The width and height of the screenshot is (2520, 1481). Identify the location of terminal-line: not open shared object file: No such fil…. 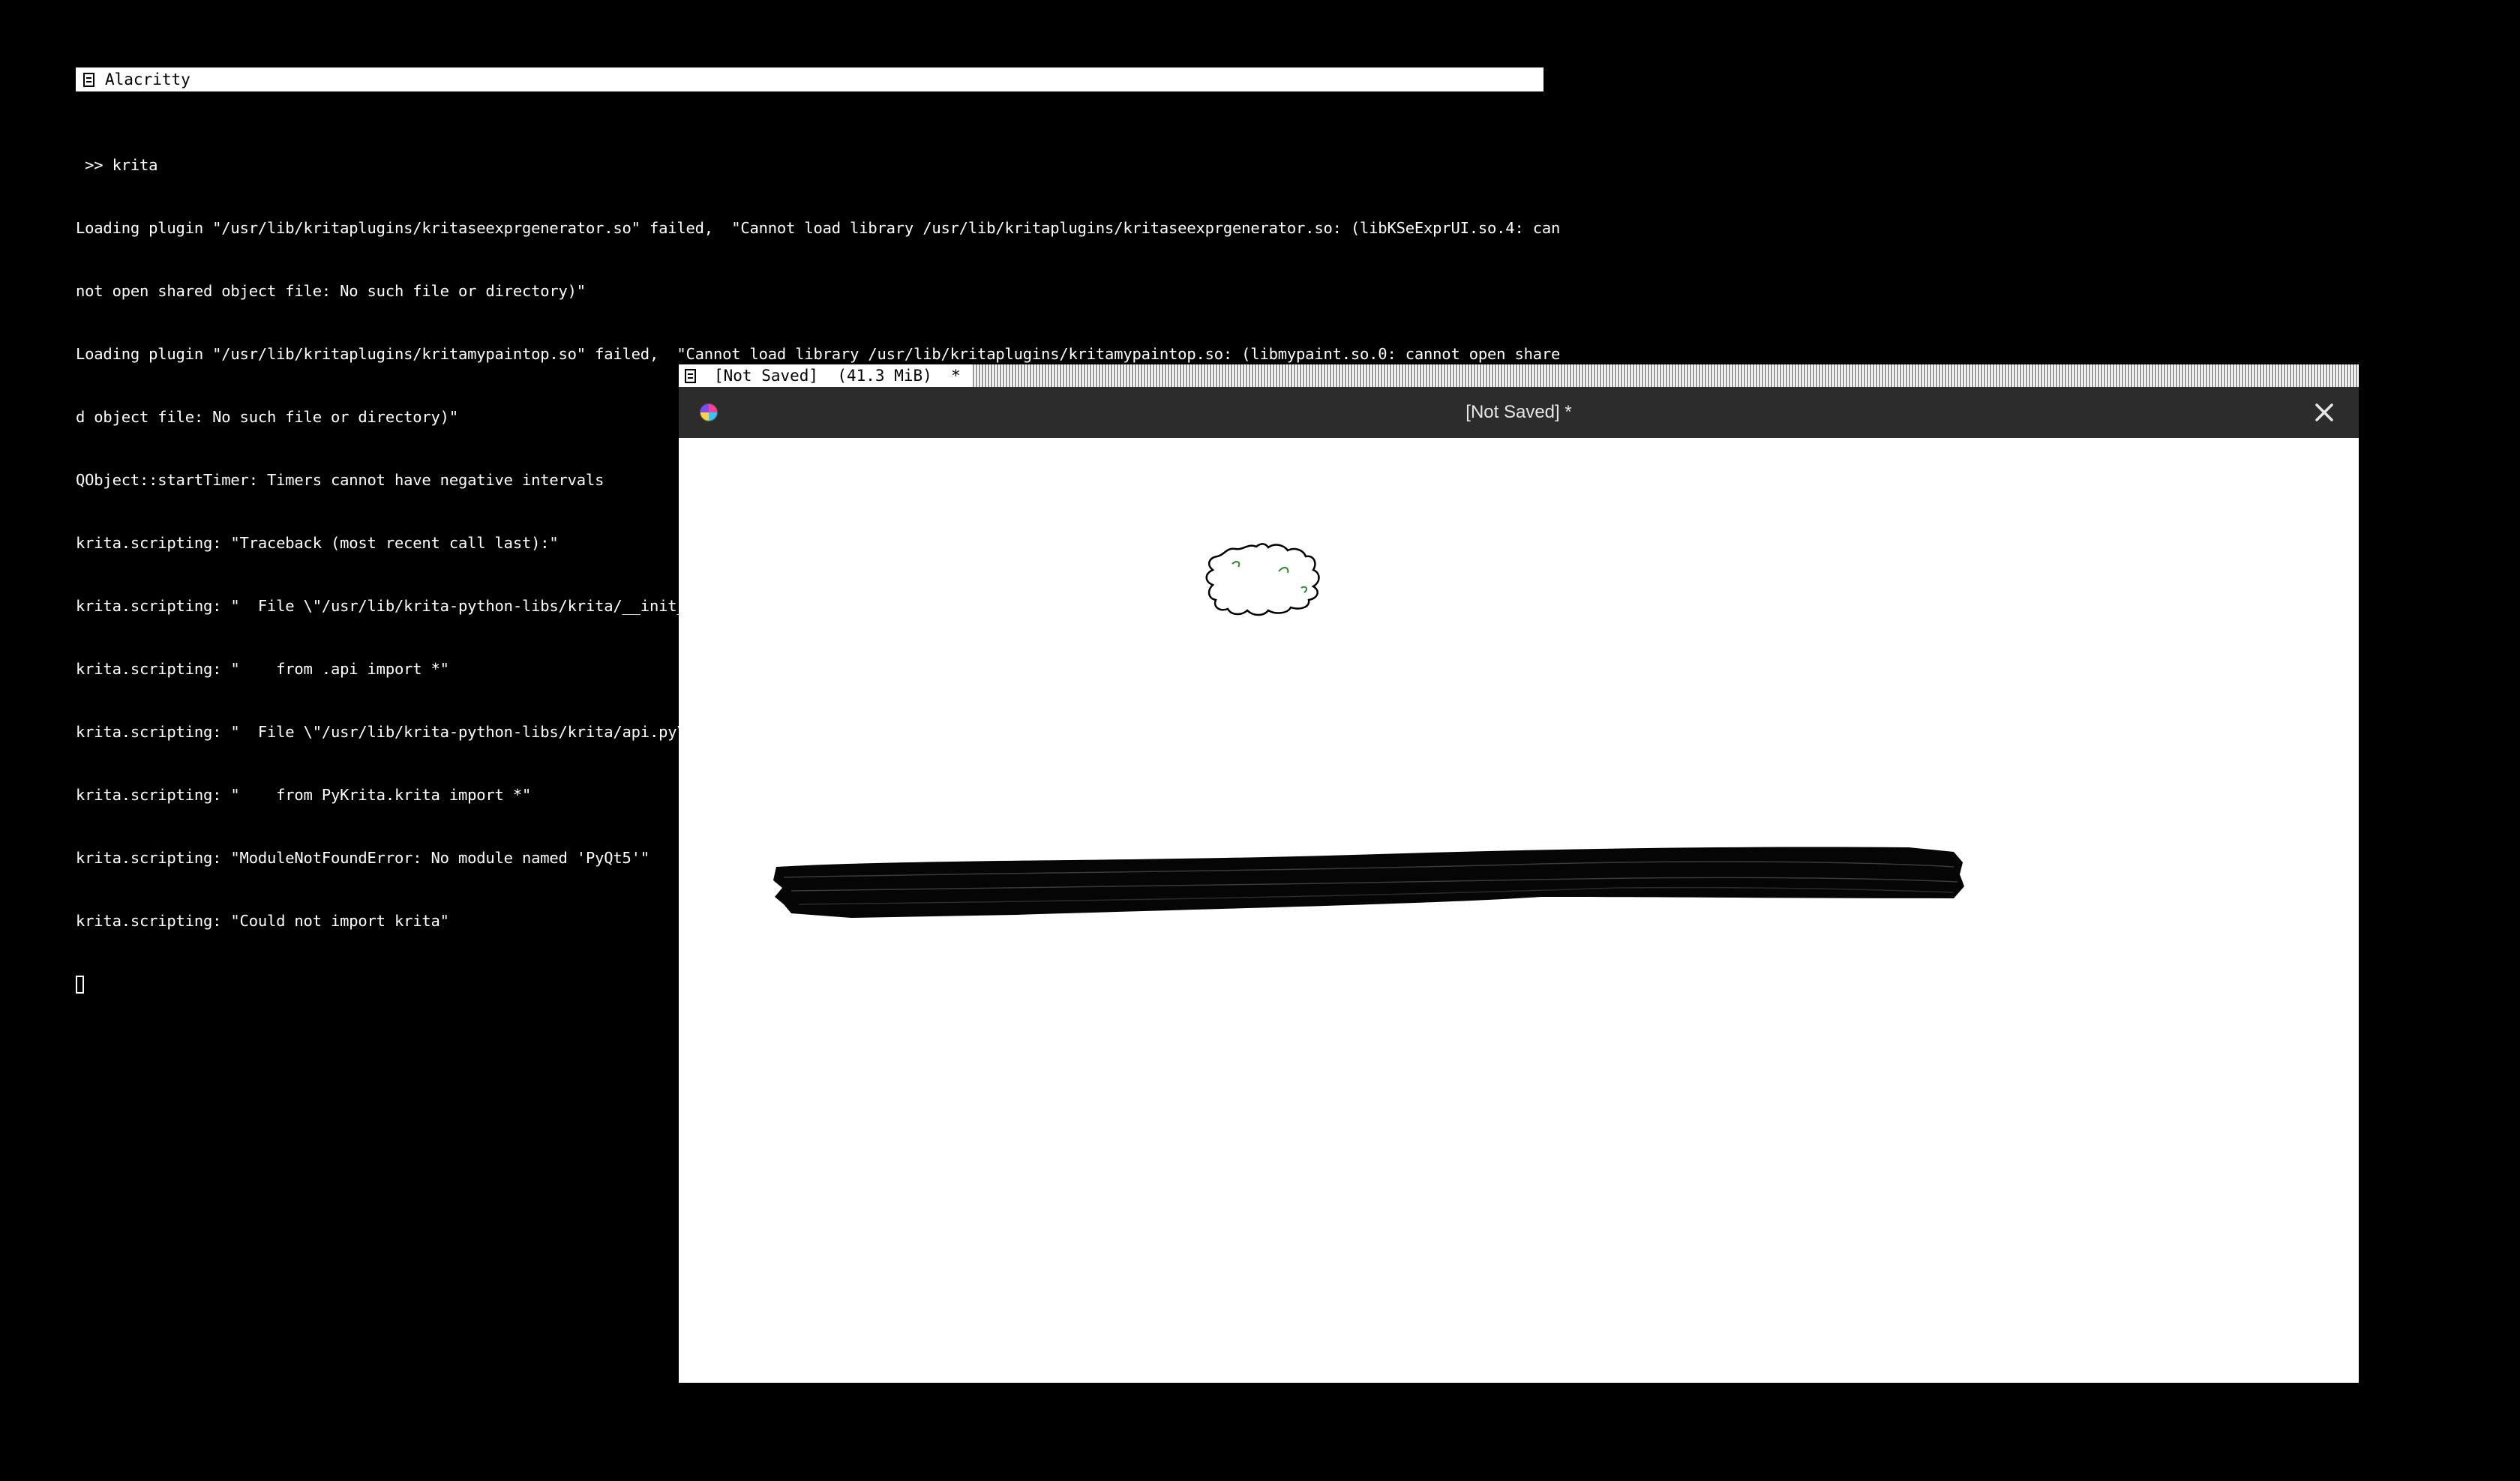
(331, 291).